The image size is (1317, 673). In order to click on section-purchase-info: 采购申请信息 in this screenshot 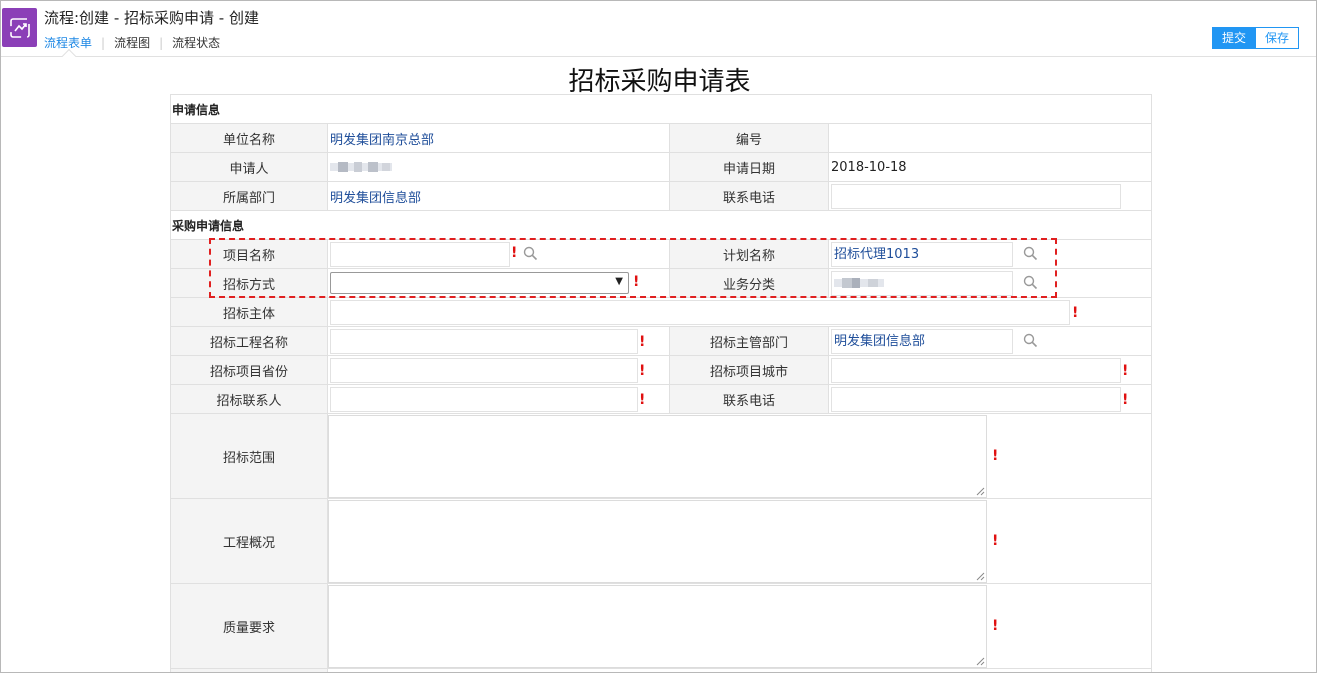, I will do `click(661, 225)`.